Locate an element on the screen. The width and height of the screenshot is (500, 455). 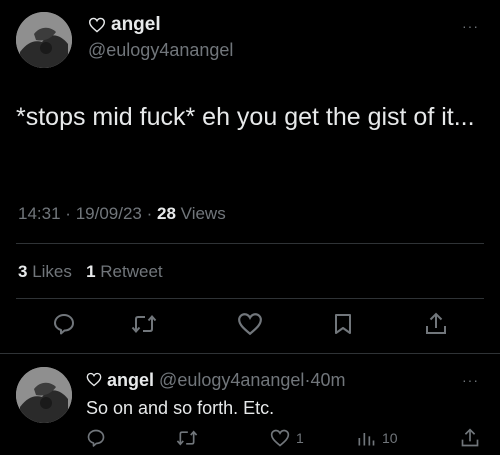
author-name-label: angel is located at coordinates (136, 24).